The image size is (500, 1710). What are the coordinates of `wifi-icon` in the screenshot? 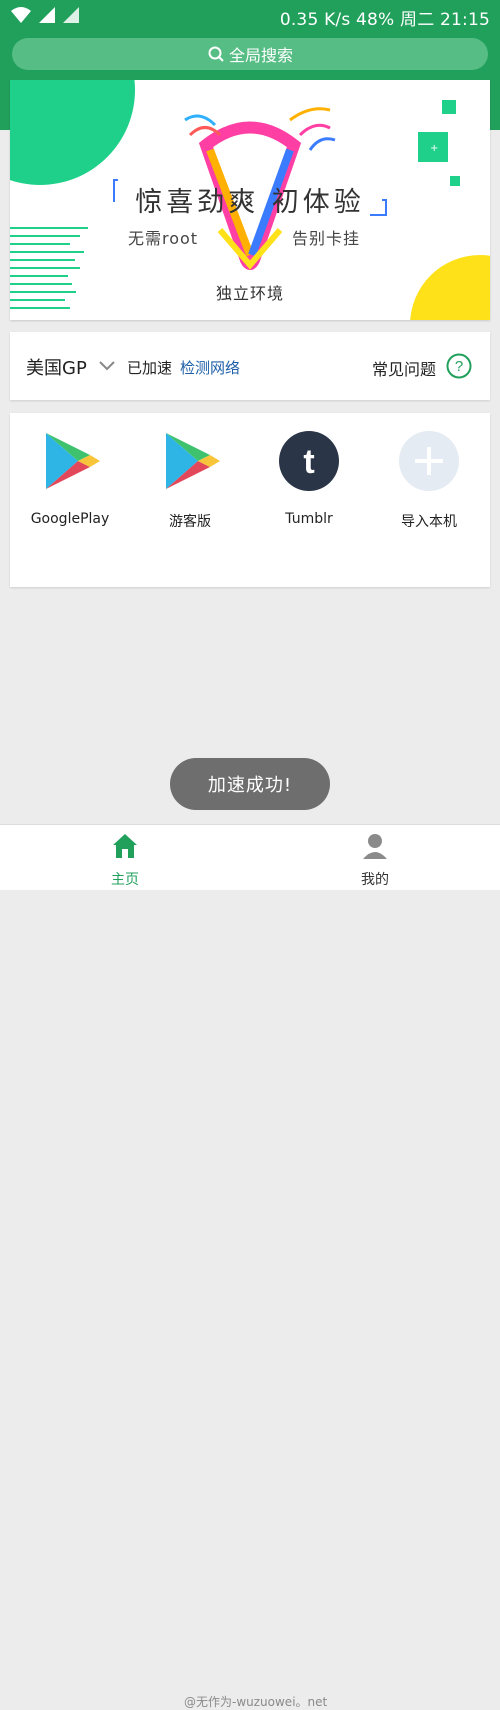 It's located at (21, 15).